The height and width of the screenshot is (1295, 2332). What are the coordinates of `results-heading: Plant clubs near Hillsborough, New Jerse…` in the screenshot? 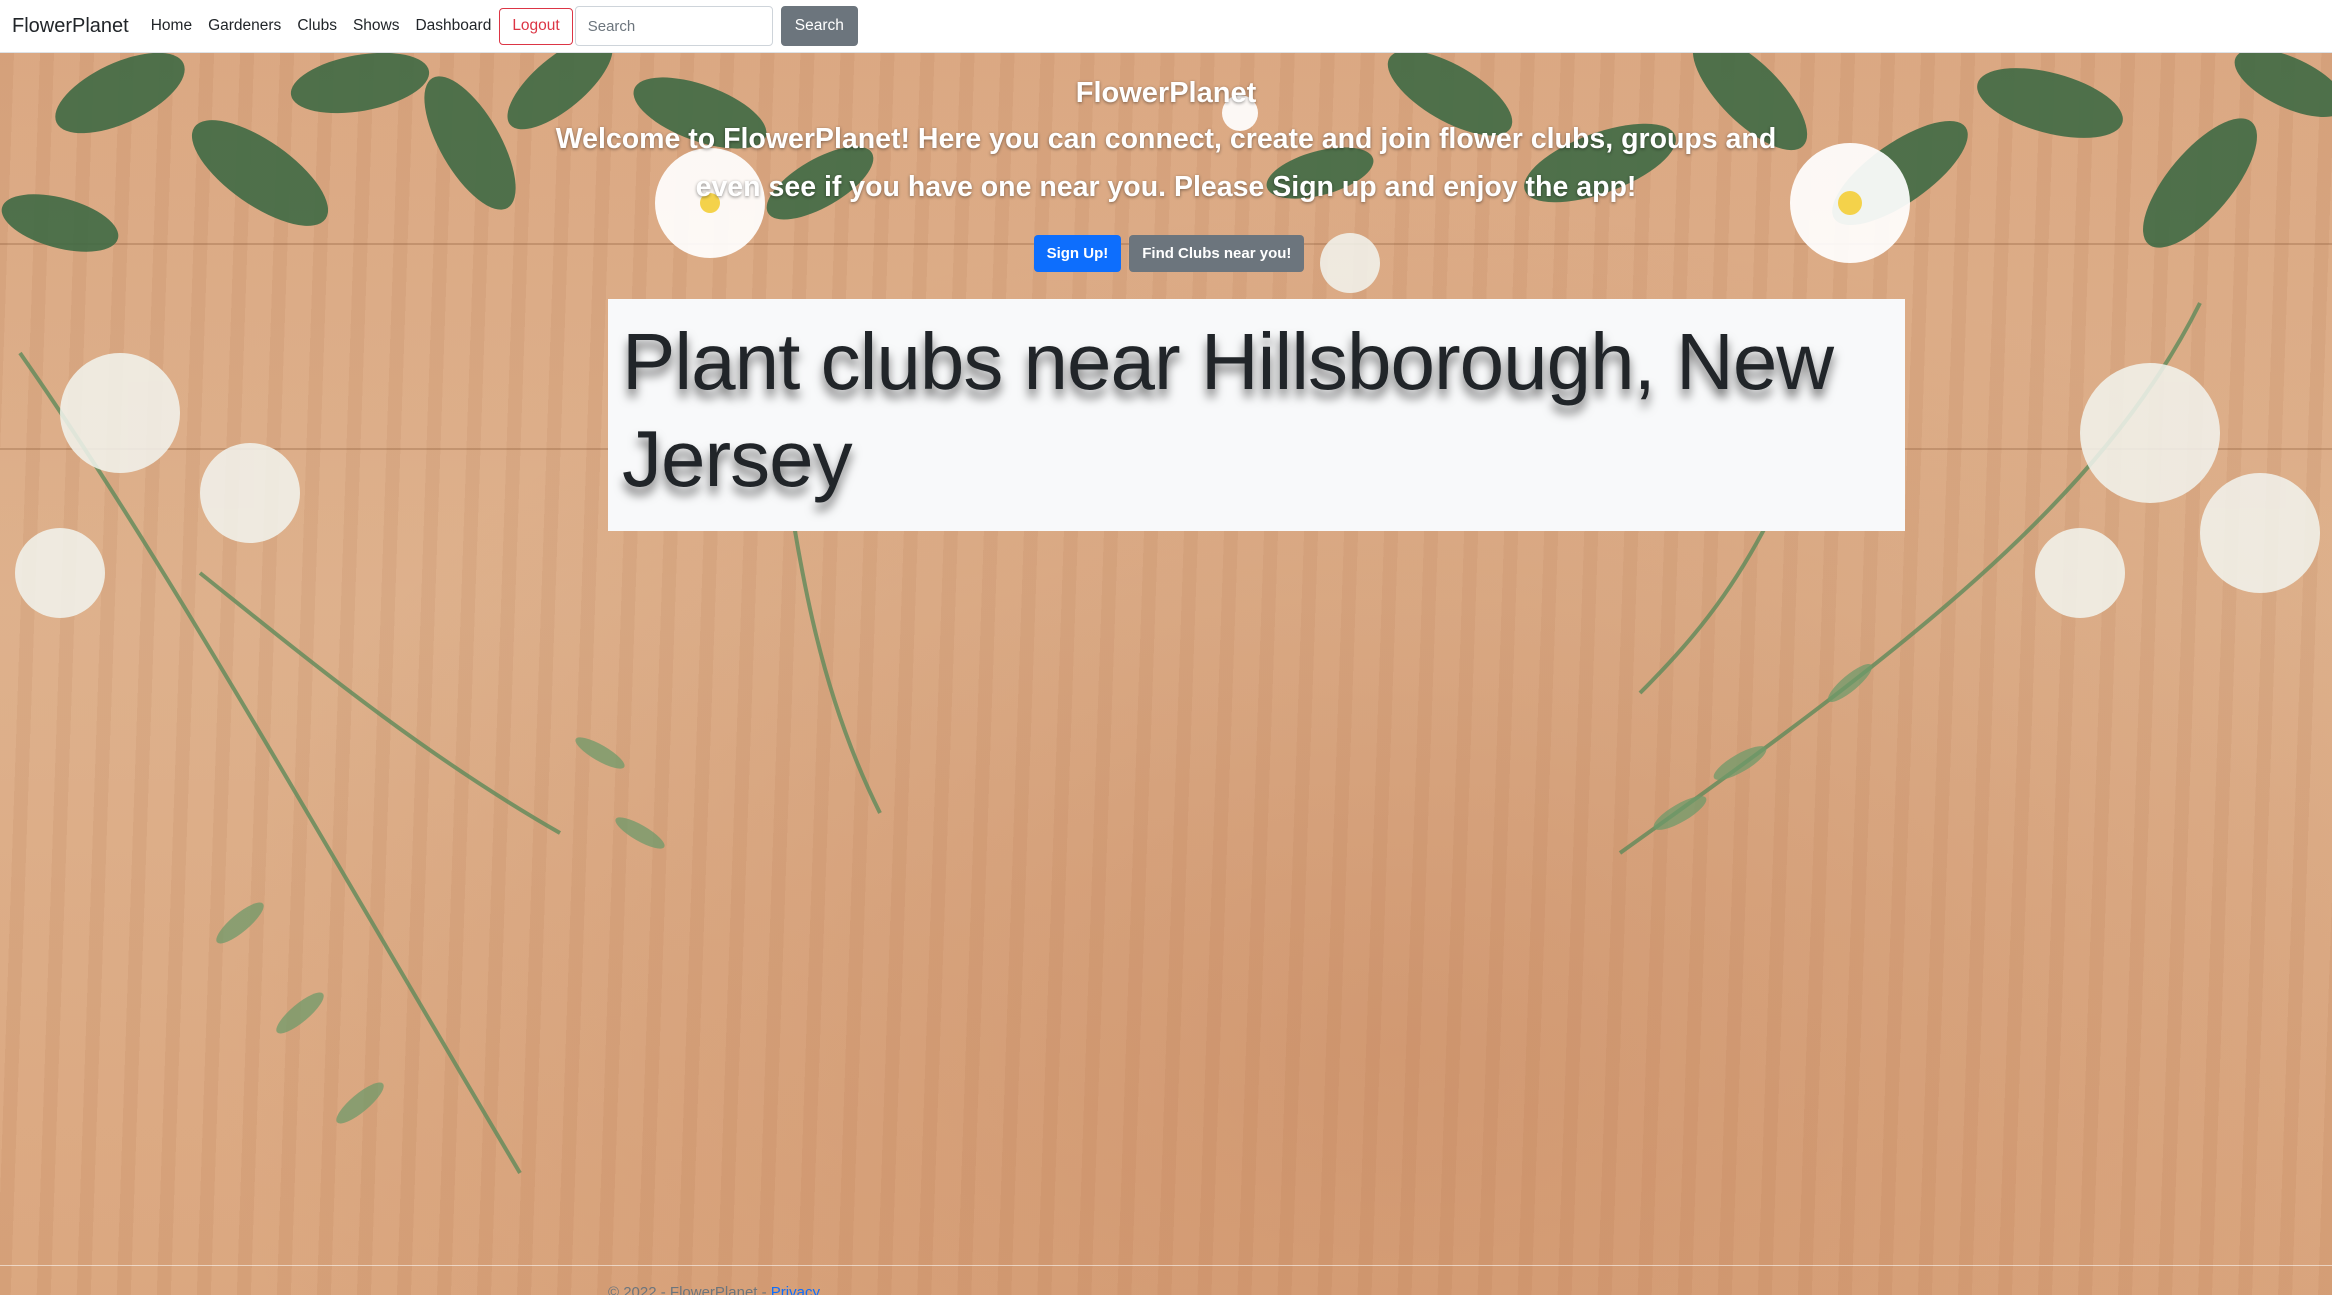 It's located at (1228, 410).